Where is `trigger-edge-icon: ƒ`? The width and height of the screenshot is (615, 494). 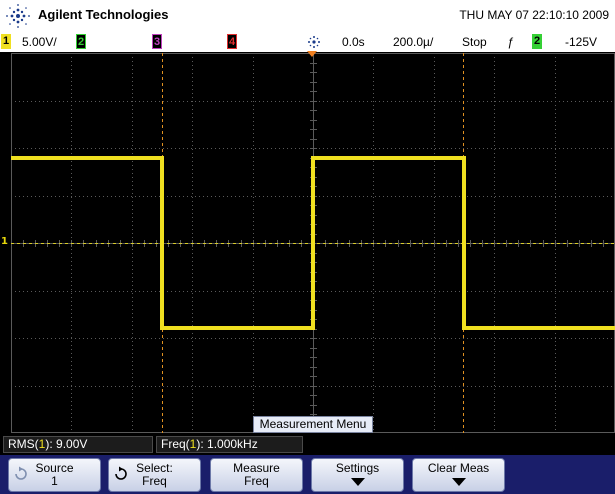 trigger-edge-icon: ƒ is located at coordinates (510, 42).